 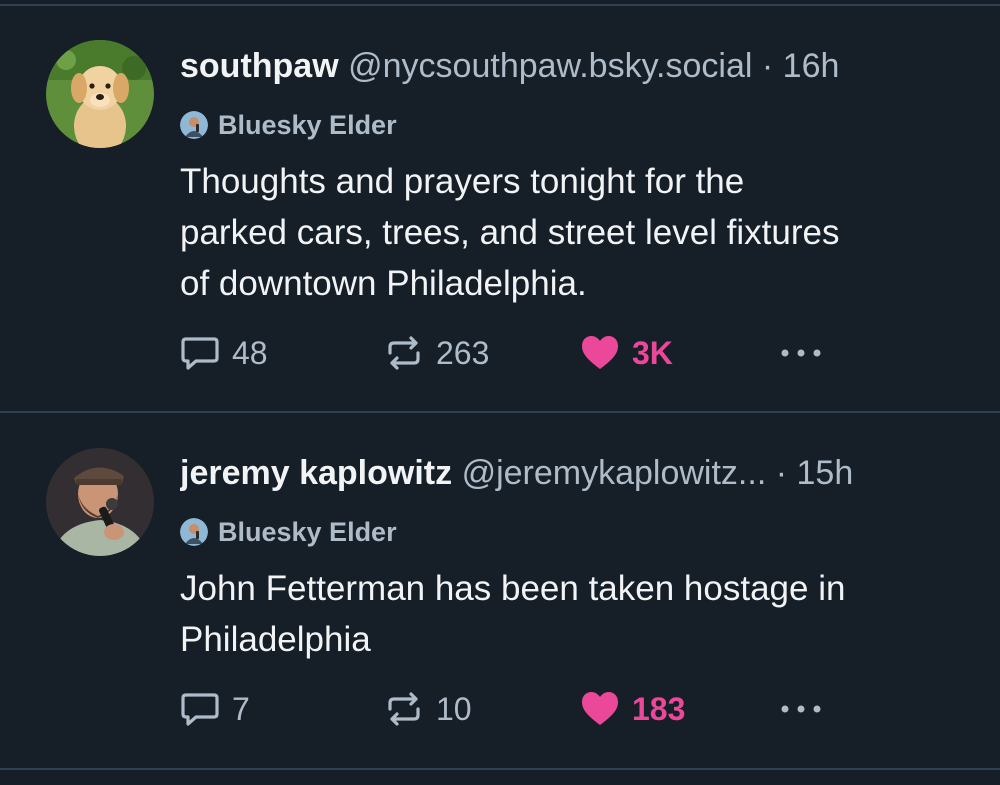 I want to click on man-with-microphone-avatar, so click(x=100, y=502).